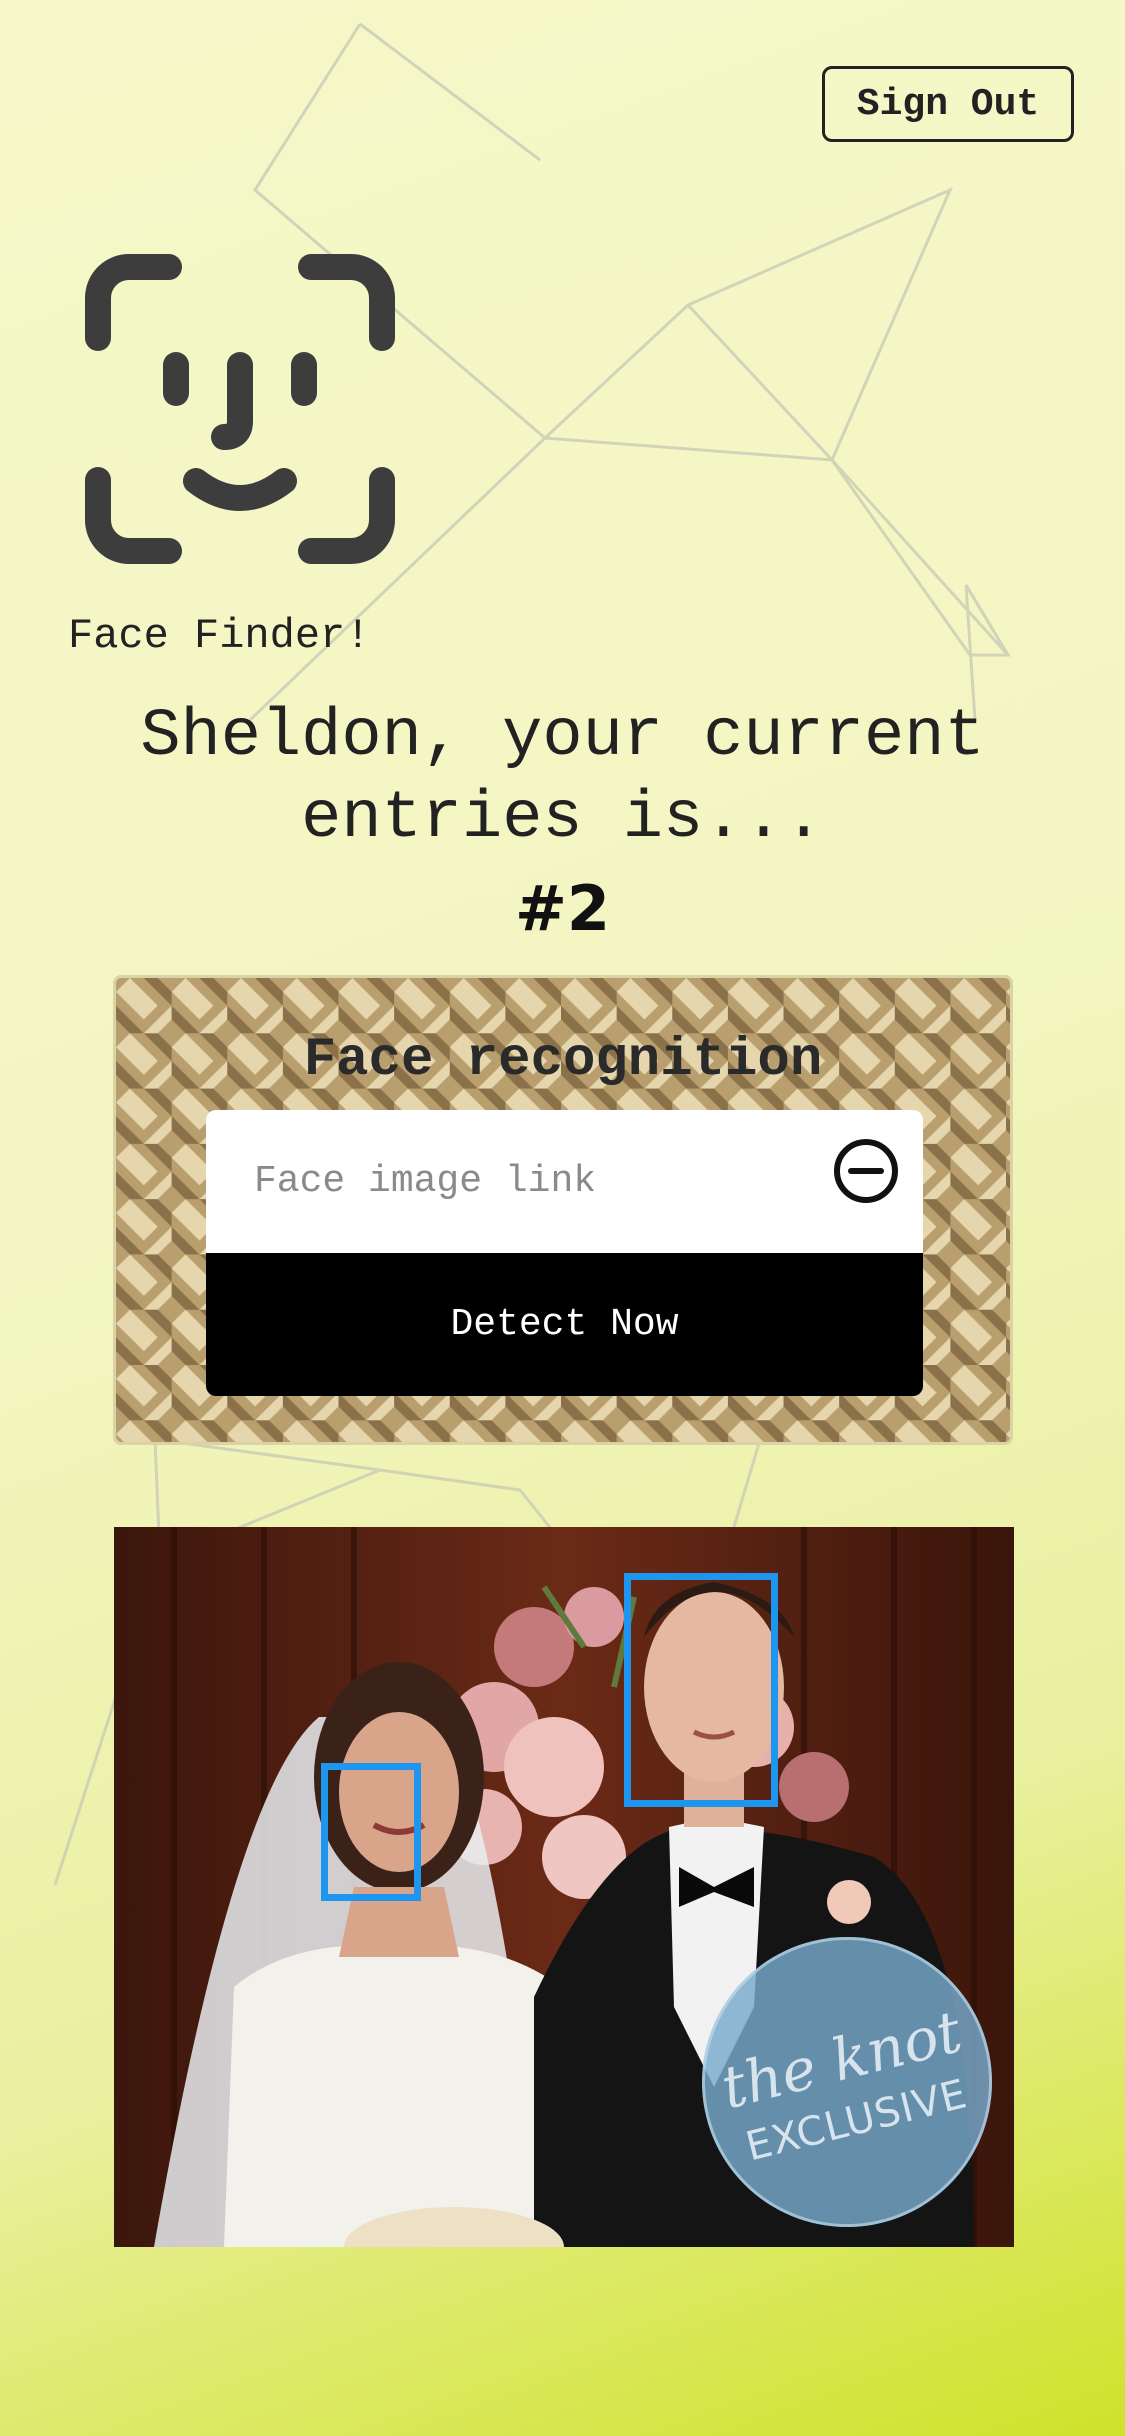 The image size is (1125, 2436). I want to click on face-id-icon, so click(240, 409).